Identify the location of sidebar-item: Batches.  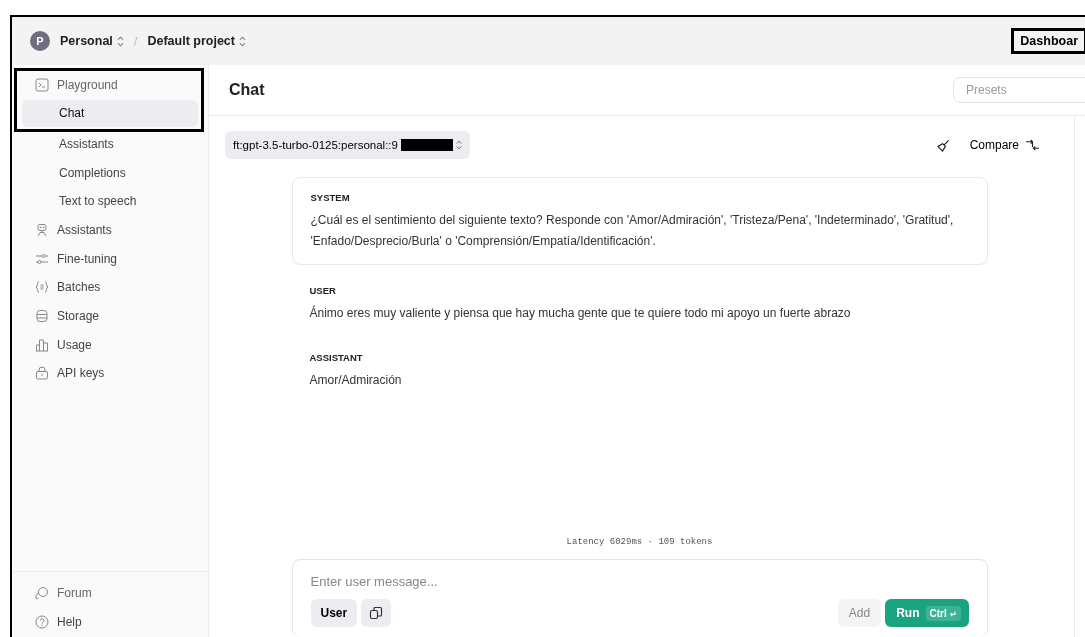
(105, 287).